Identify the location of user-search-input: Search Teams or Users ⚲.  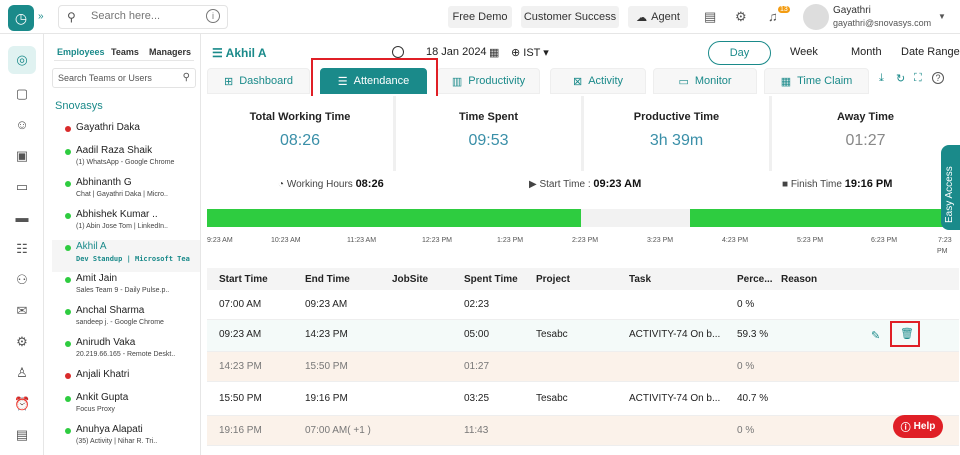
(124, 78).